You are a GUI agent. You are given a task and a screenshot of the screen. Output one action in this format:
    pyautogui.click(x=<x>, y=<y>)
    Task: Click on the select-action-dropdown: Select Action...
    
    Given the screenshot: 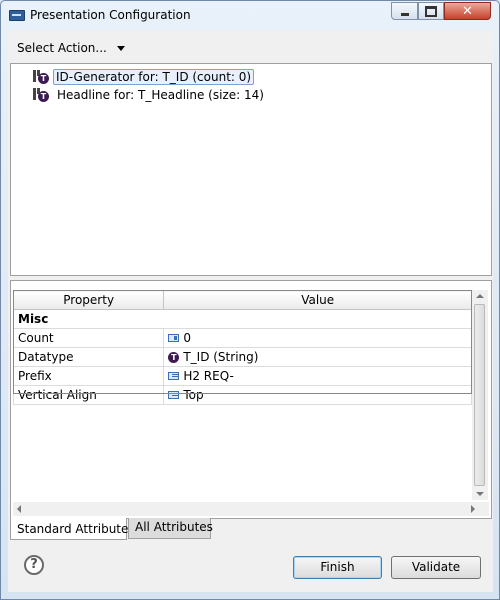 What is the action you would take?
    pyautogui.click(x=71, y=48)
    